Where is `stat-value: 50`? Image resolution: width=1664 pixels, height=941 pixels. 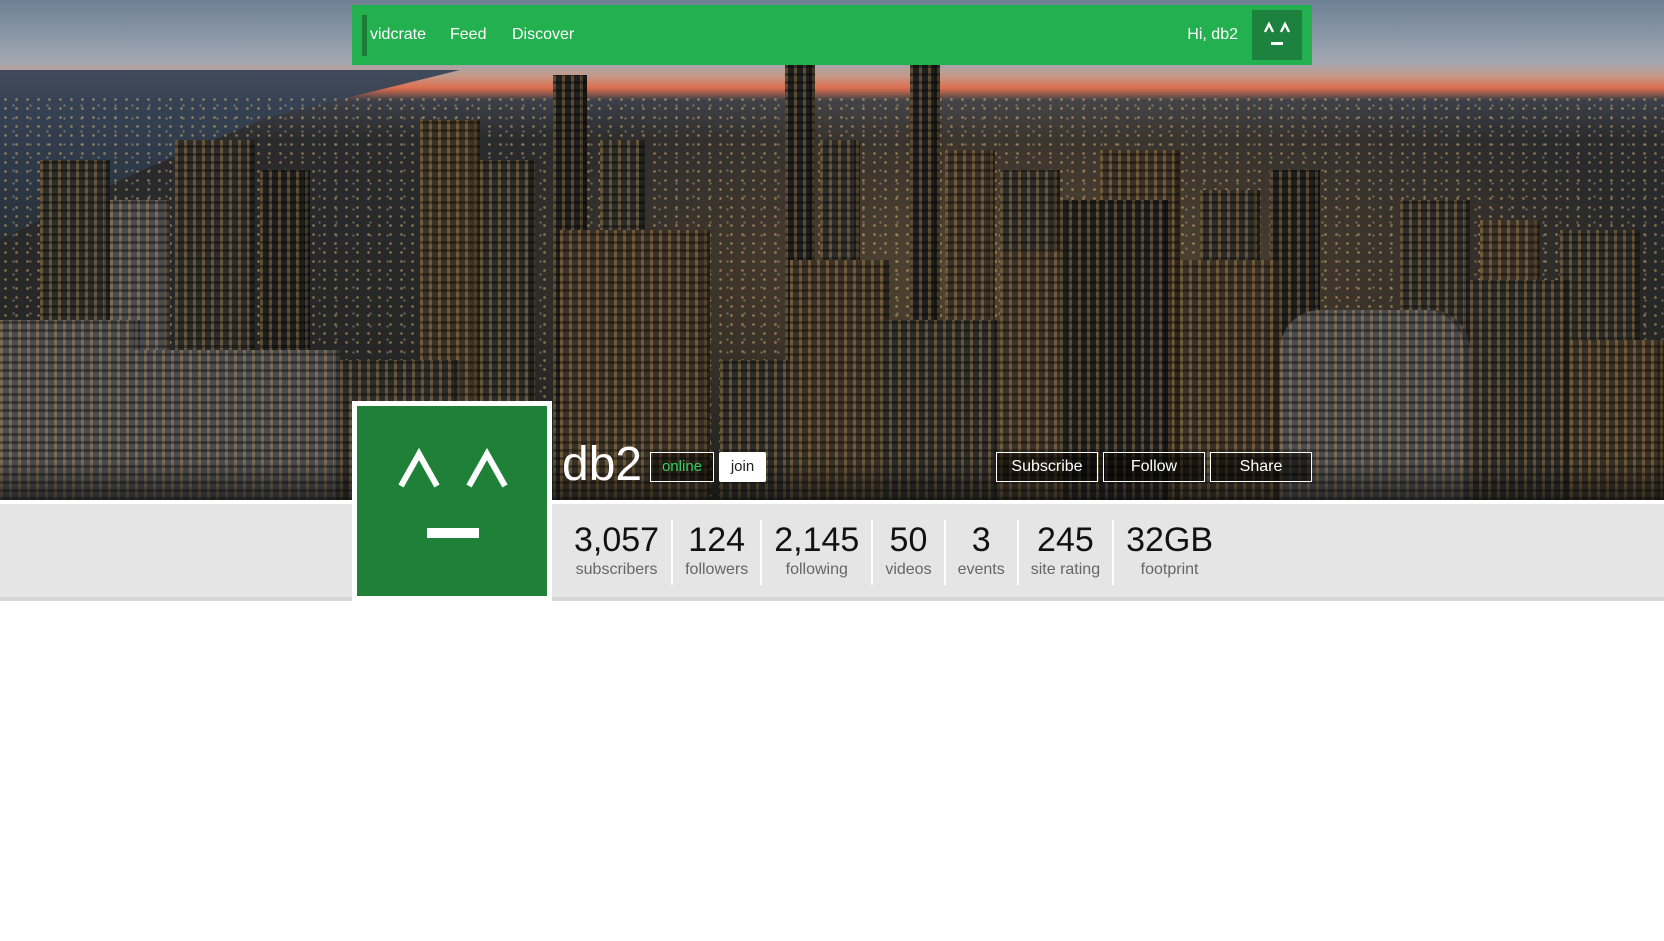 stat-value: 50 is located at coordinates (908, 540).